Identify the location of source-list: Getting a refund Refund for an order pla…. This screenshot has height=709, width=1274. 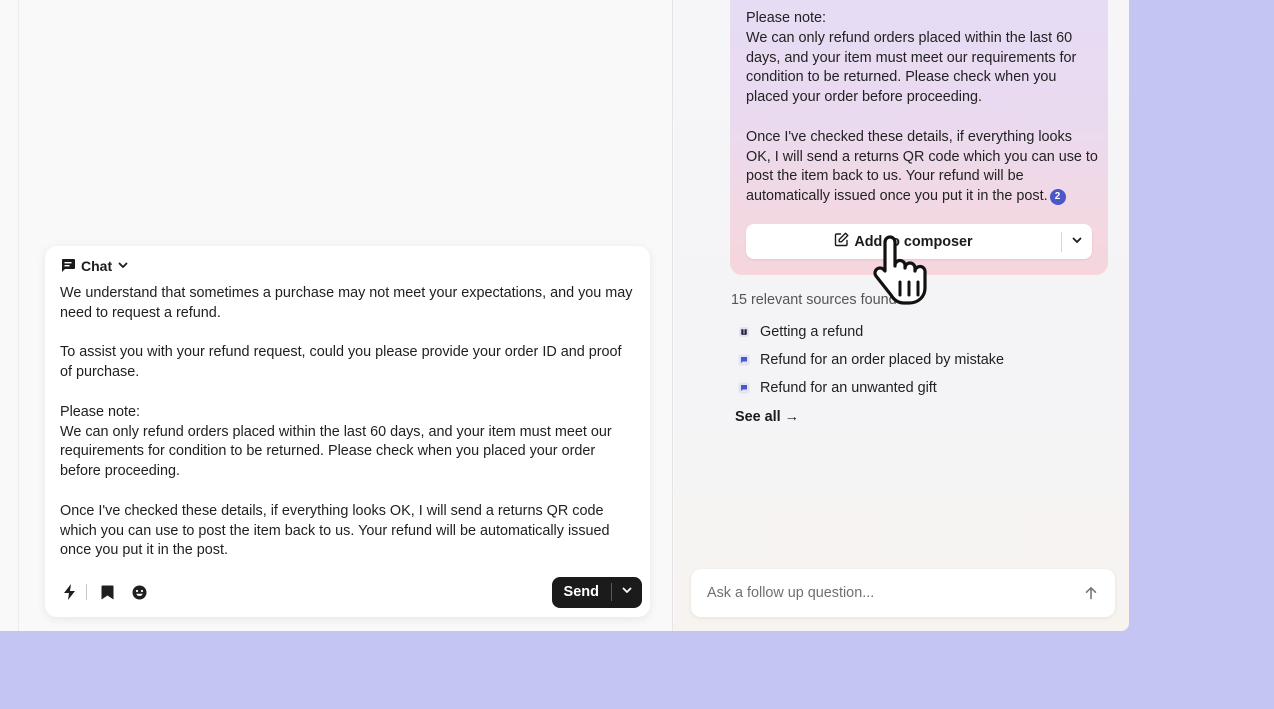
(917, 360).